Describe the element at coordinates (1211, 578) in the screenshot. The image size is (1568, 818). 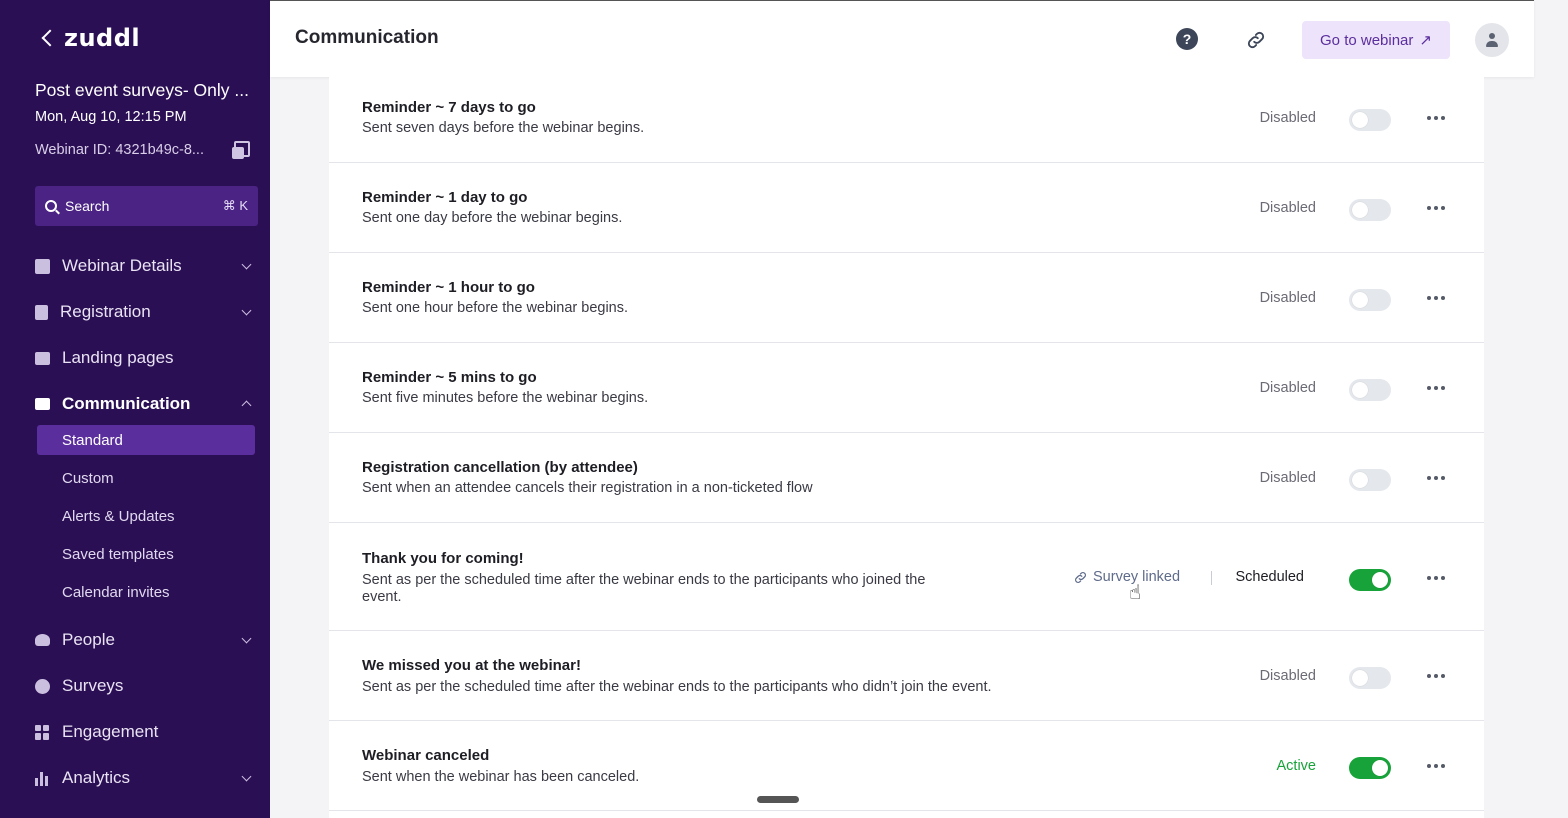
I see `divider` at that location.